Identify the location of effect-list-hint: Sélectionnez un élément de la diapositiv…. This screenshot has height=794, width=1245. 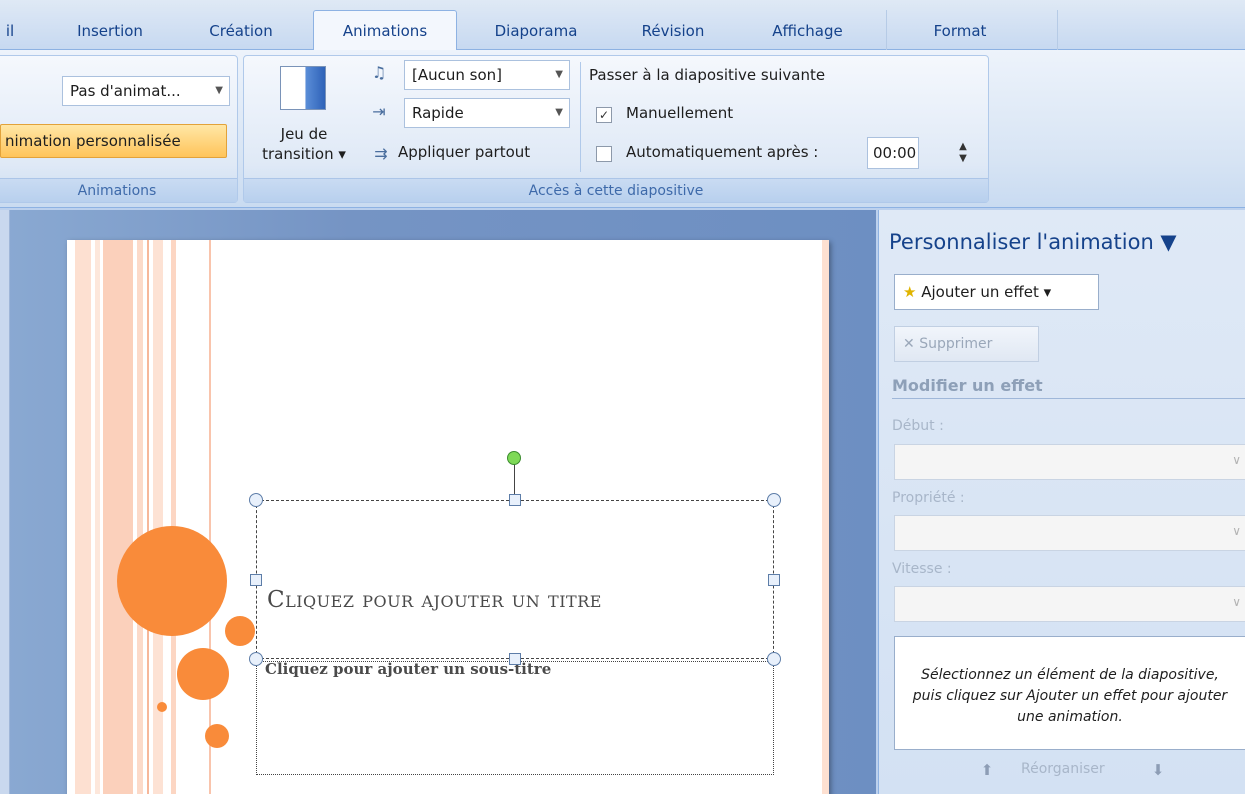
(1070, 696).